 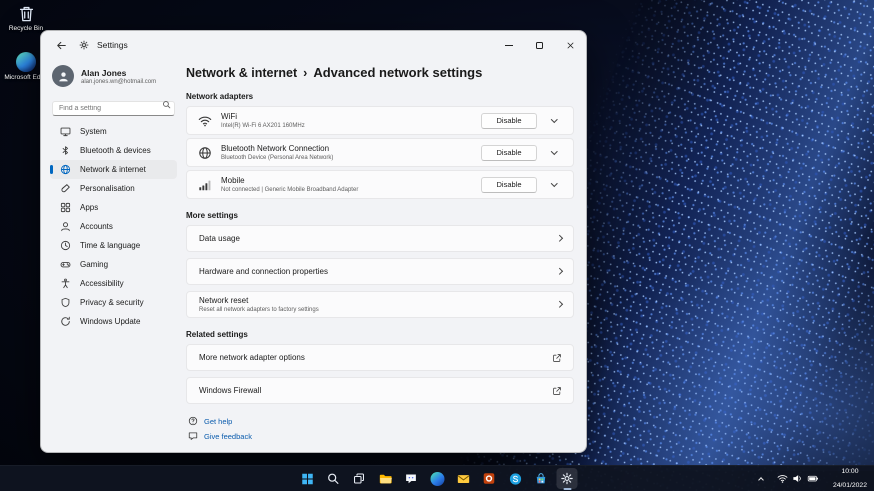 I want to click on desktop-icon-recycle-bin: Recycle Bin, so click(x=26, y=18).